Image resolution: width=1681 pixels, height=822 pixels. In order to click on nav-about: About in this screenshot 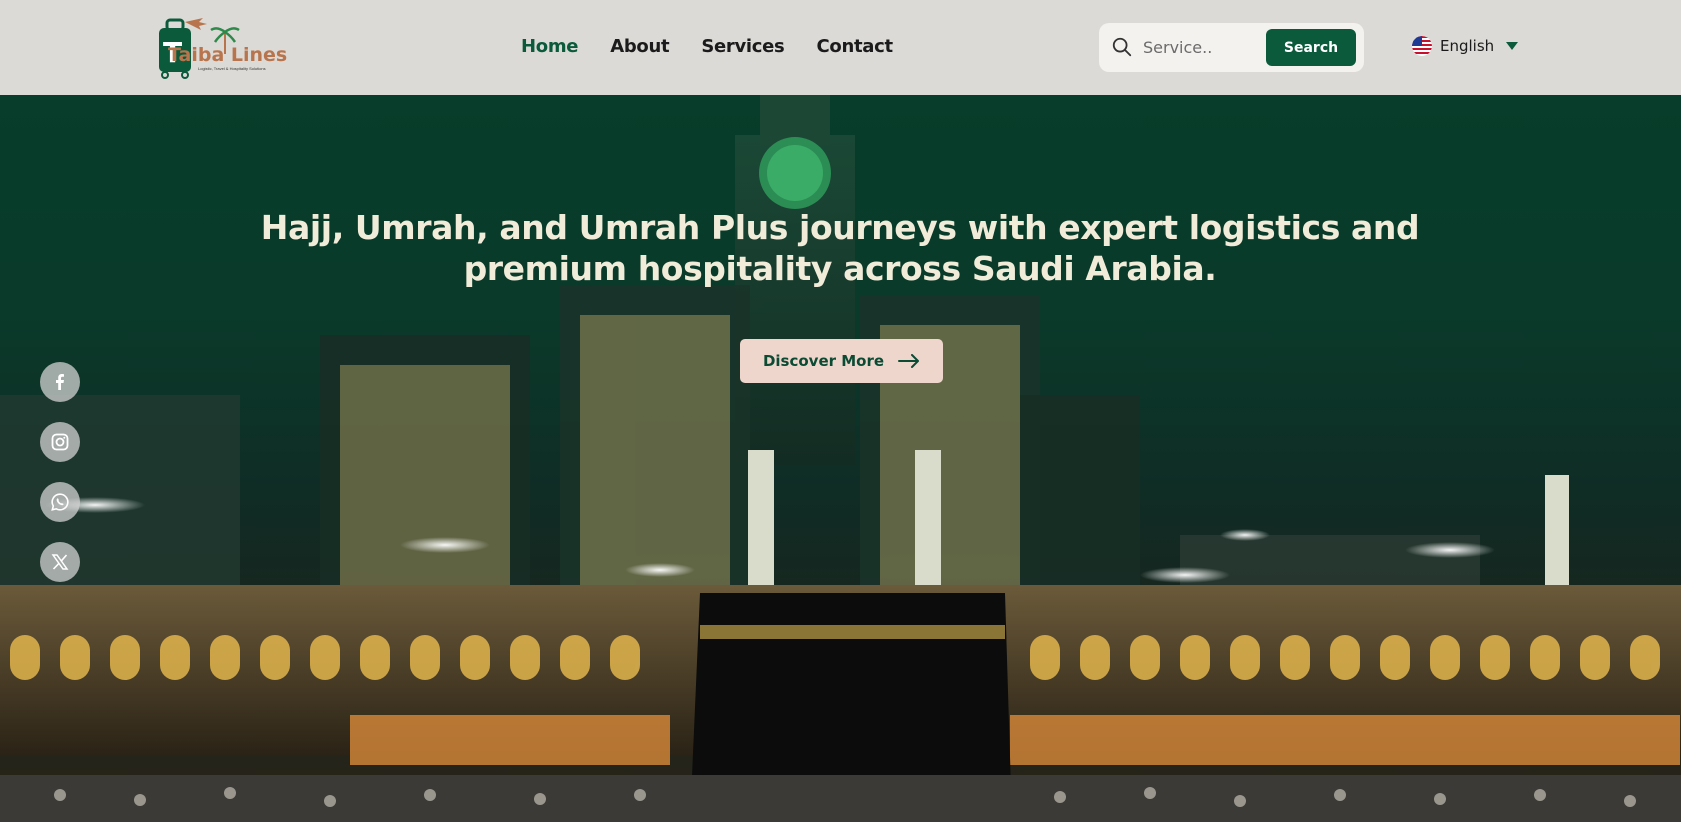, I will do `click(639, 46)`.